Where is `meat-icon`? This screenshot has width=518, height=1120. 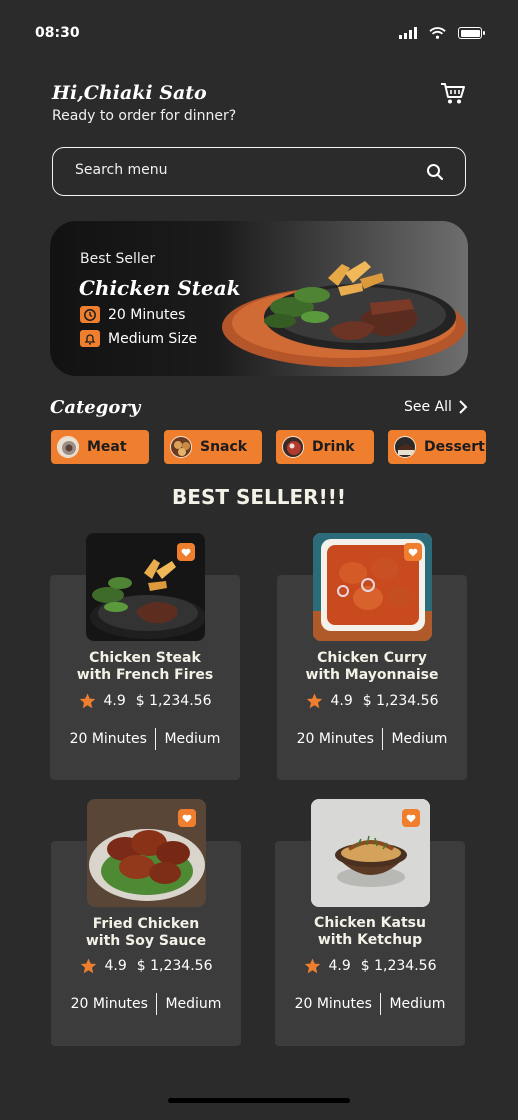 meat-icon is located at coordinates (68, 447).